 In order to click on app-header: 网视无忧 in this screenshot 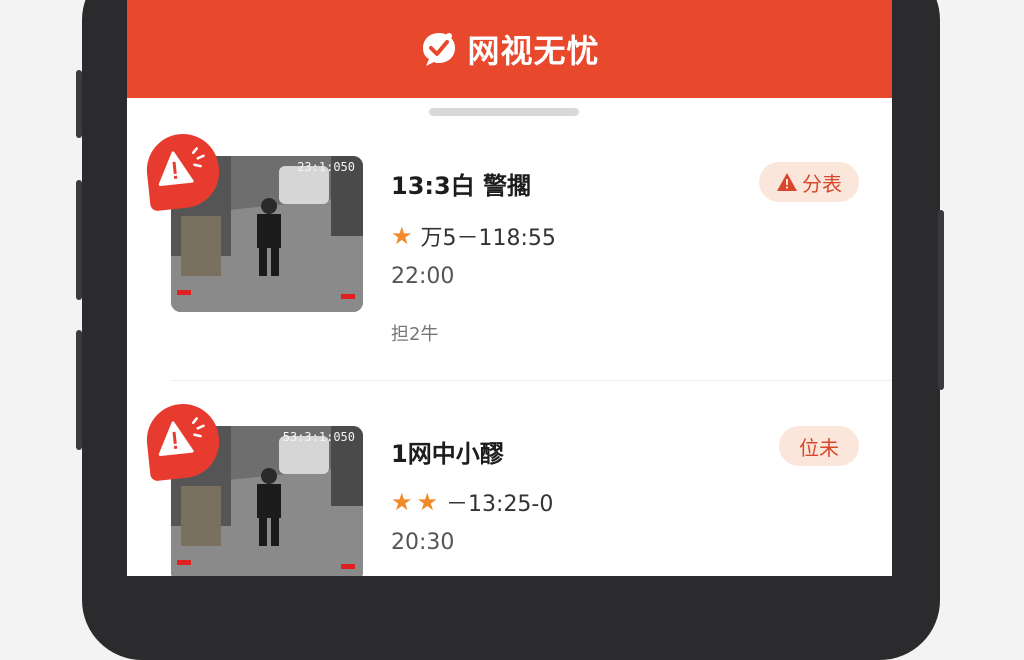, I will do `click(509, 49)`.